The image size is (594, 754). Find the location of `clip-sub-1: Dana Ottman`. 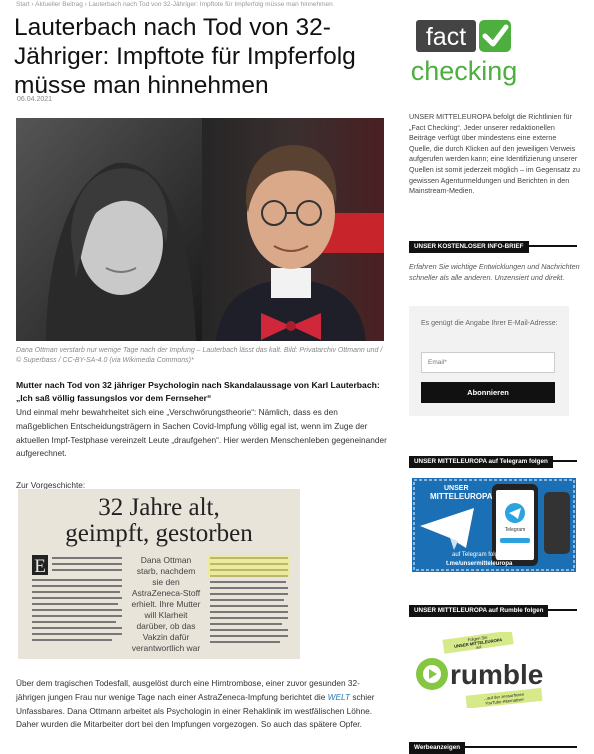

clip-sub-1: Dana Ottman is located at coordinates (166, 560).